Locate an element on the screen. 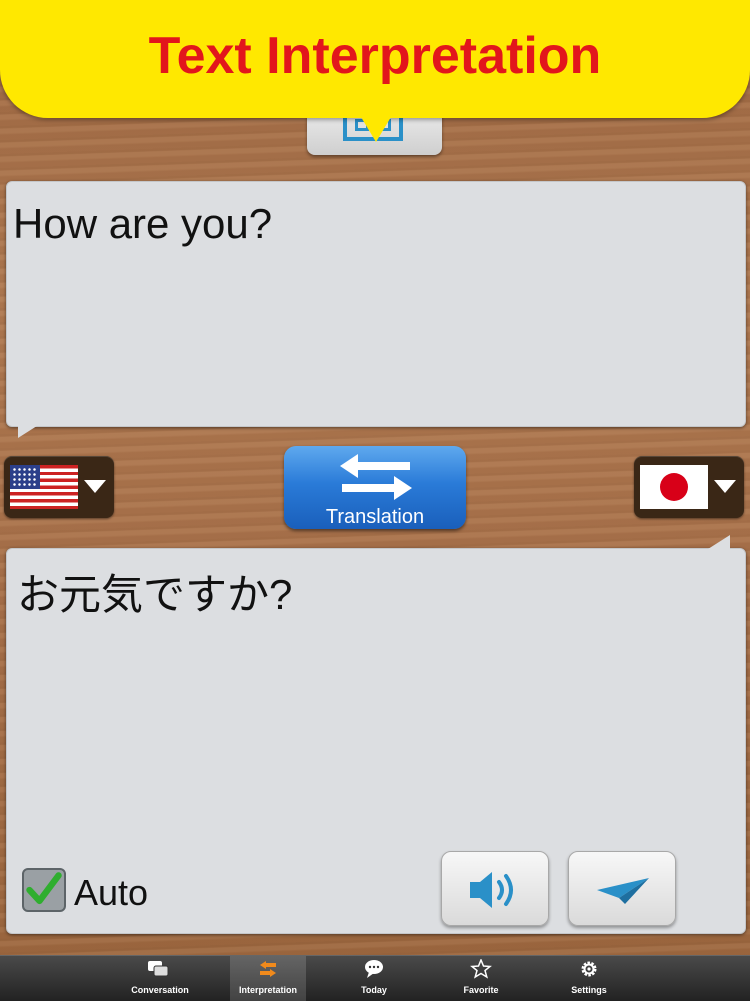  send-button is located at coordinates (622, 888).